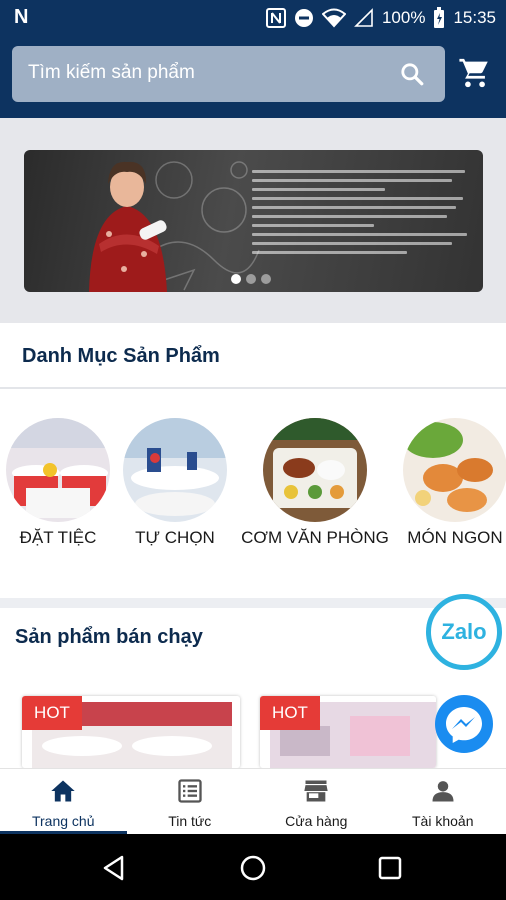 Image resolution: width=506 pixels, height=900 pixels. I want to click on wifi-icon, so click(333, 18).